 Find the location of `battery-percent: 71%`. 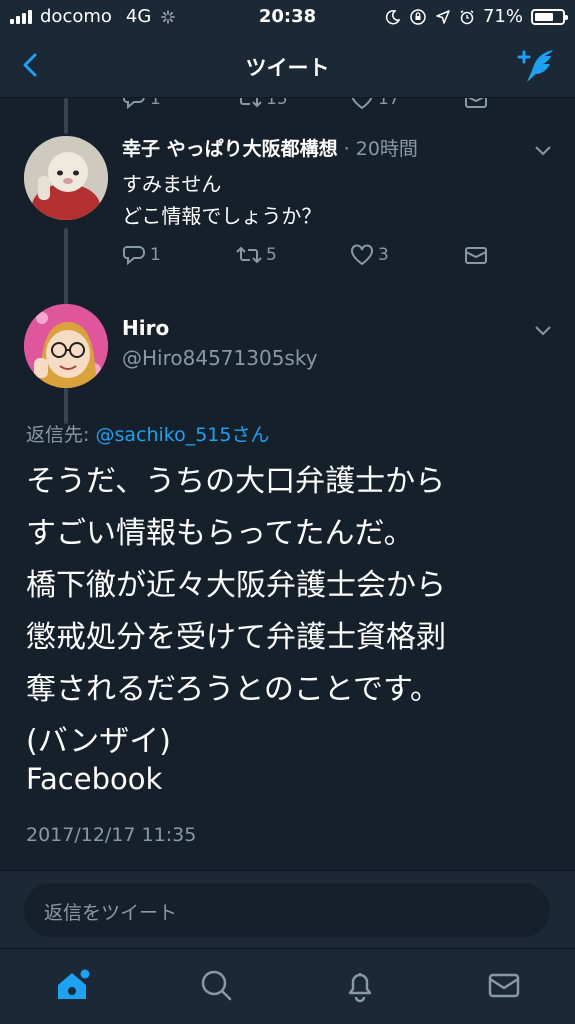

battery-percent: 71% is located at coordinates (502, 16).